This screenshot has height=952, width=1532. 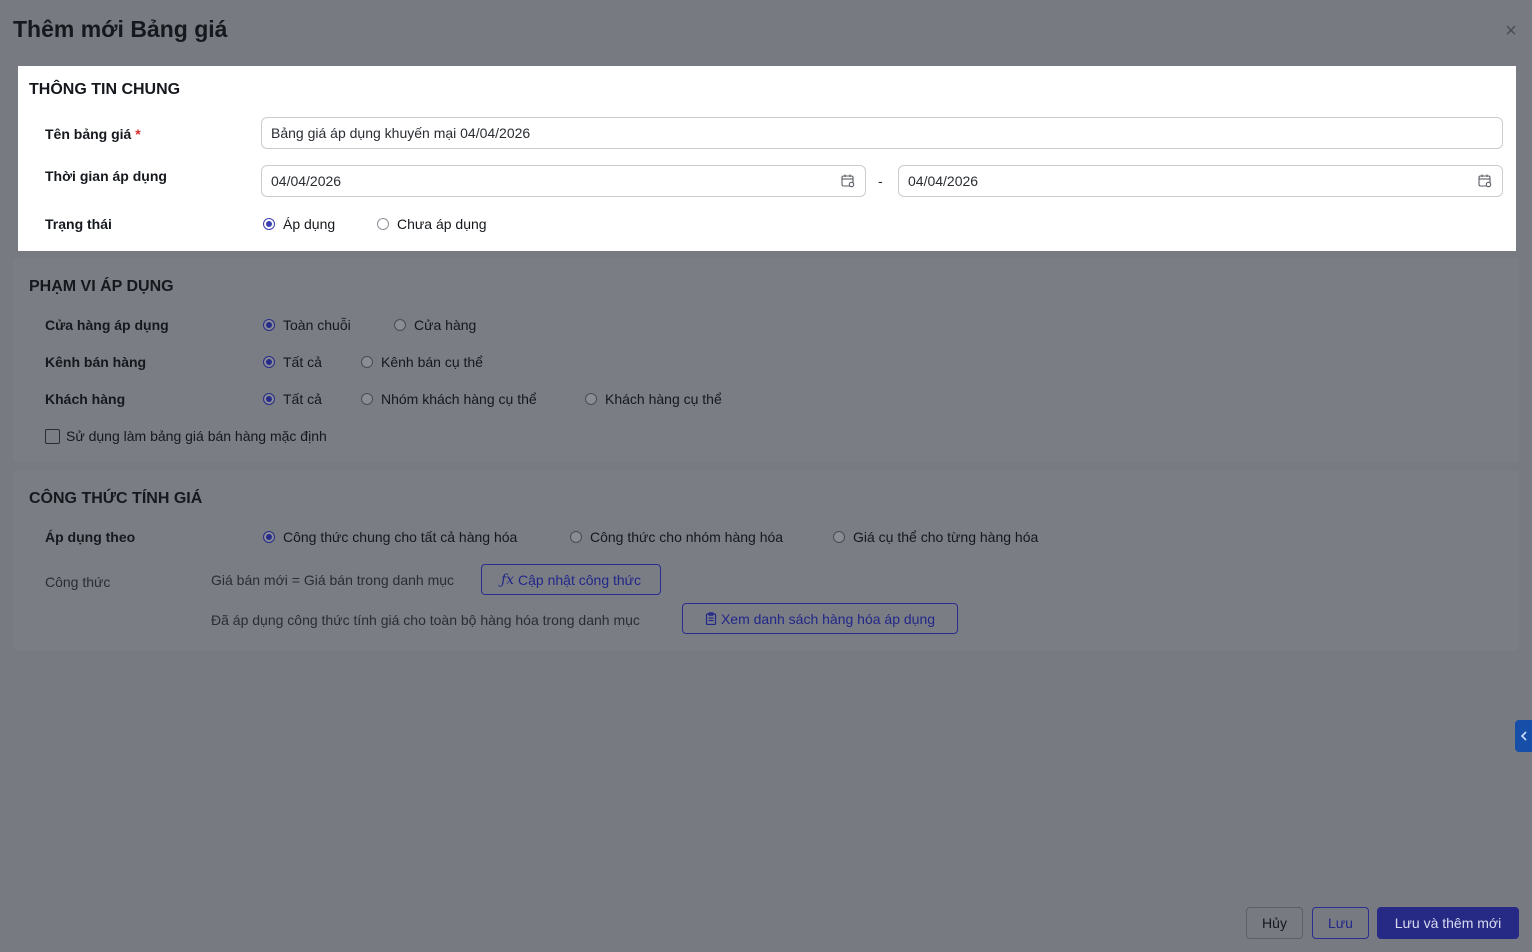 I want to click on view-applied-items-button: Xem danh sách hàng hóa áp dụng, so click(x=820, y=618).